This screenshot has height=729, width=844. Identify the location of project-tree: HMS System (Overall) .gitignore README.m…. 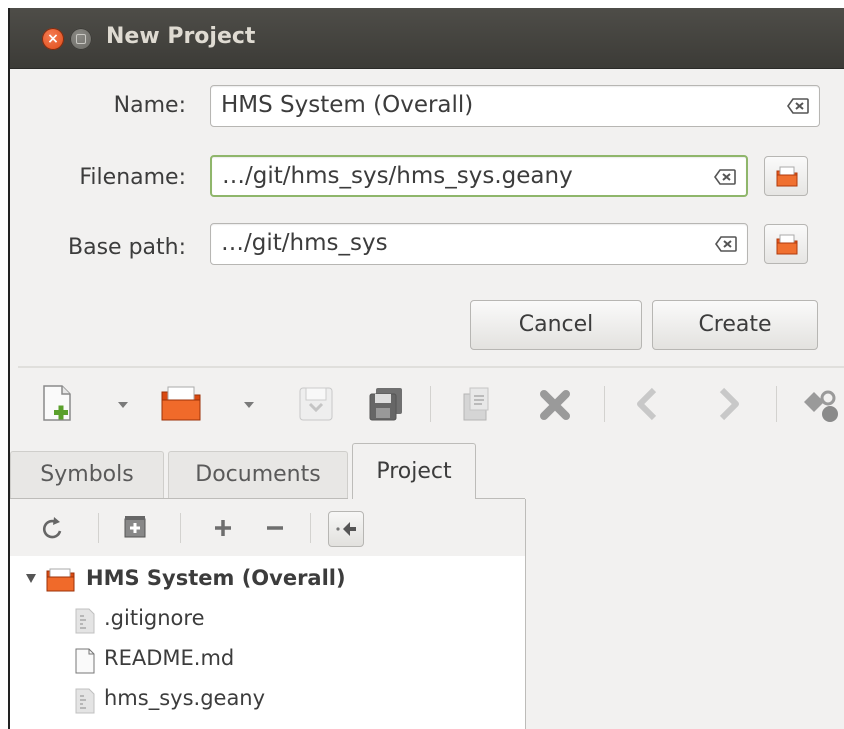
(267, 642).